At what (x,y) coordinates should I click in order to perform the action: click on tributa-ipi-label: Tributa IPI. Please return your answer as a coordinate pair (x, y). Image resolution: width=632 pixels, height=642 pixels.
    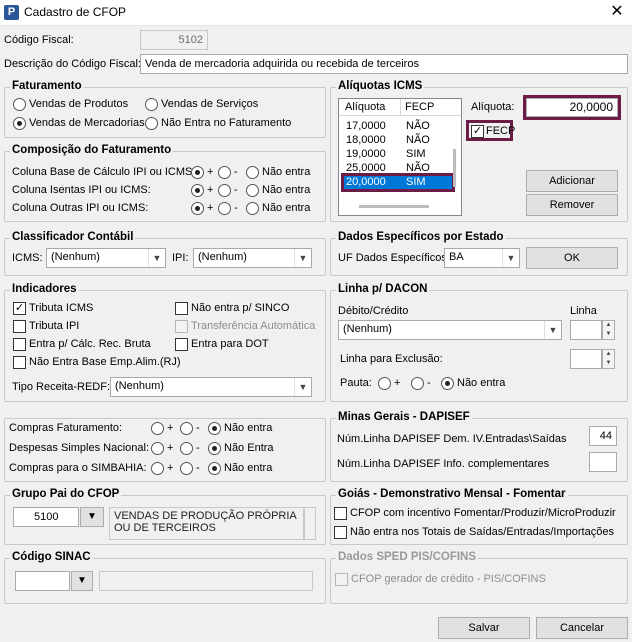
    Looking at the image, I should click on (54, 326).